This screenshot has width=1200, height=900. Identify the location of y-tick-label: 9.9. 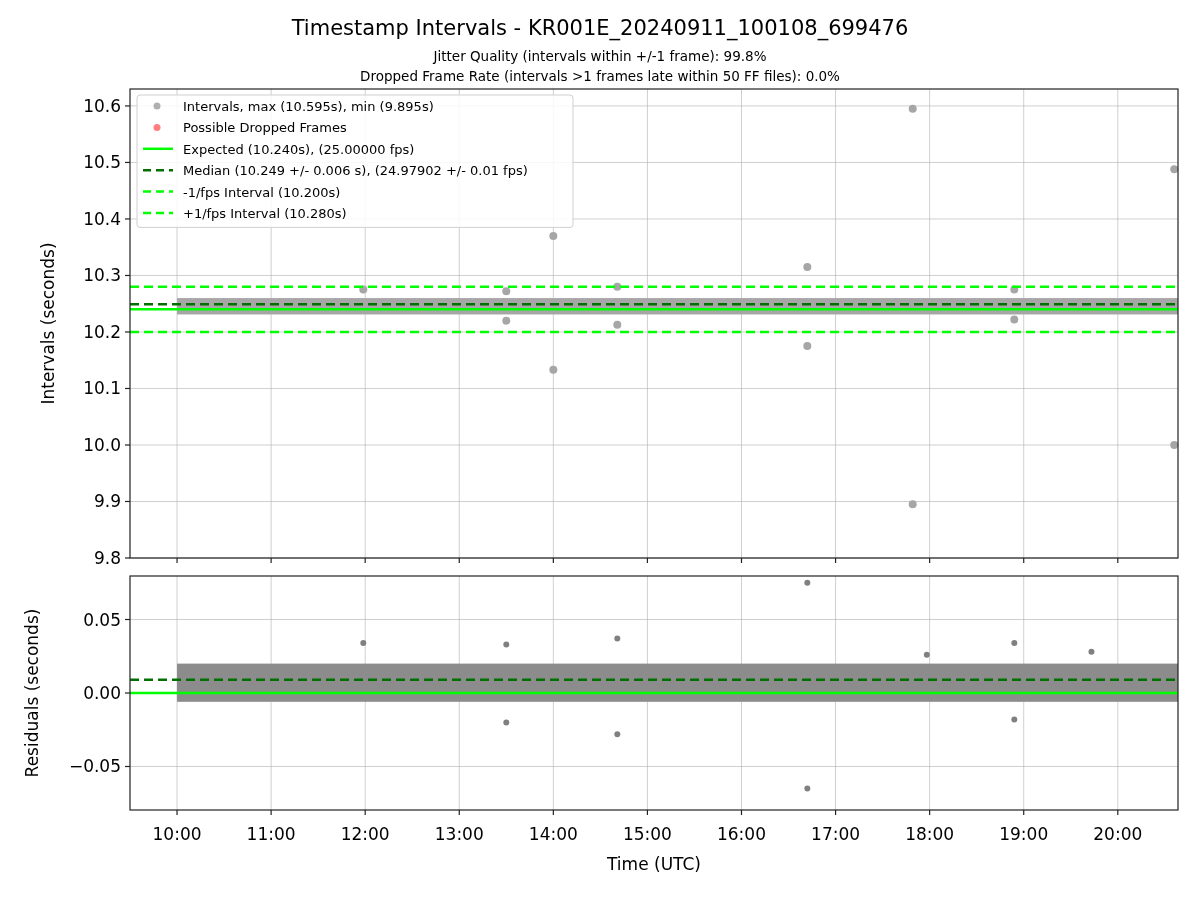
(107, 501).